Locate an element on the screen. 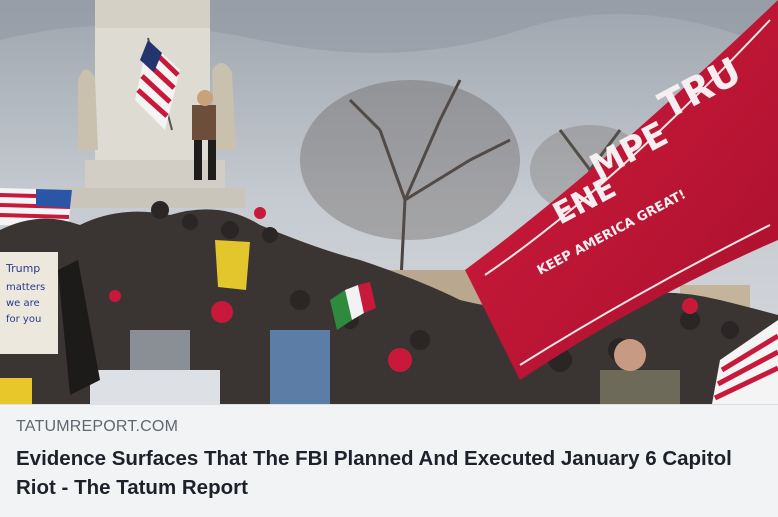 The width and height of the screenshot is (778, 517). svg-text: matters is located at coordinates (25, 287).